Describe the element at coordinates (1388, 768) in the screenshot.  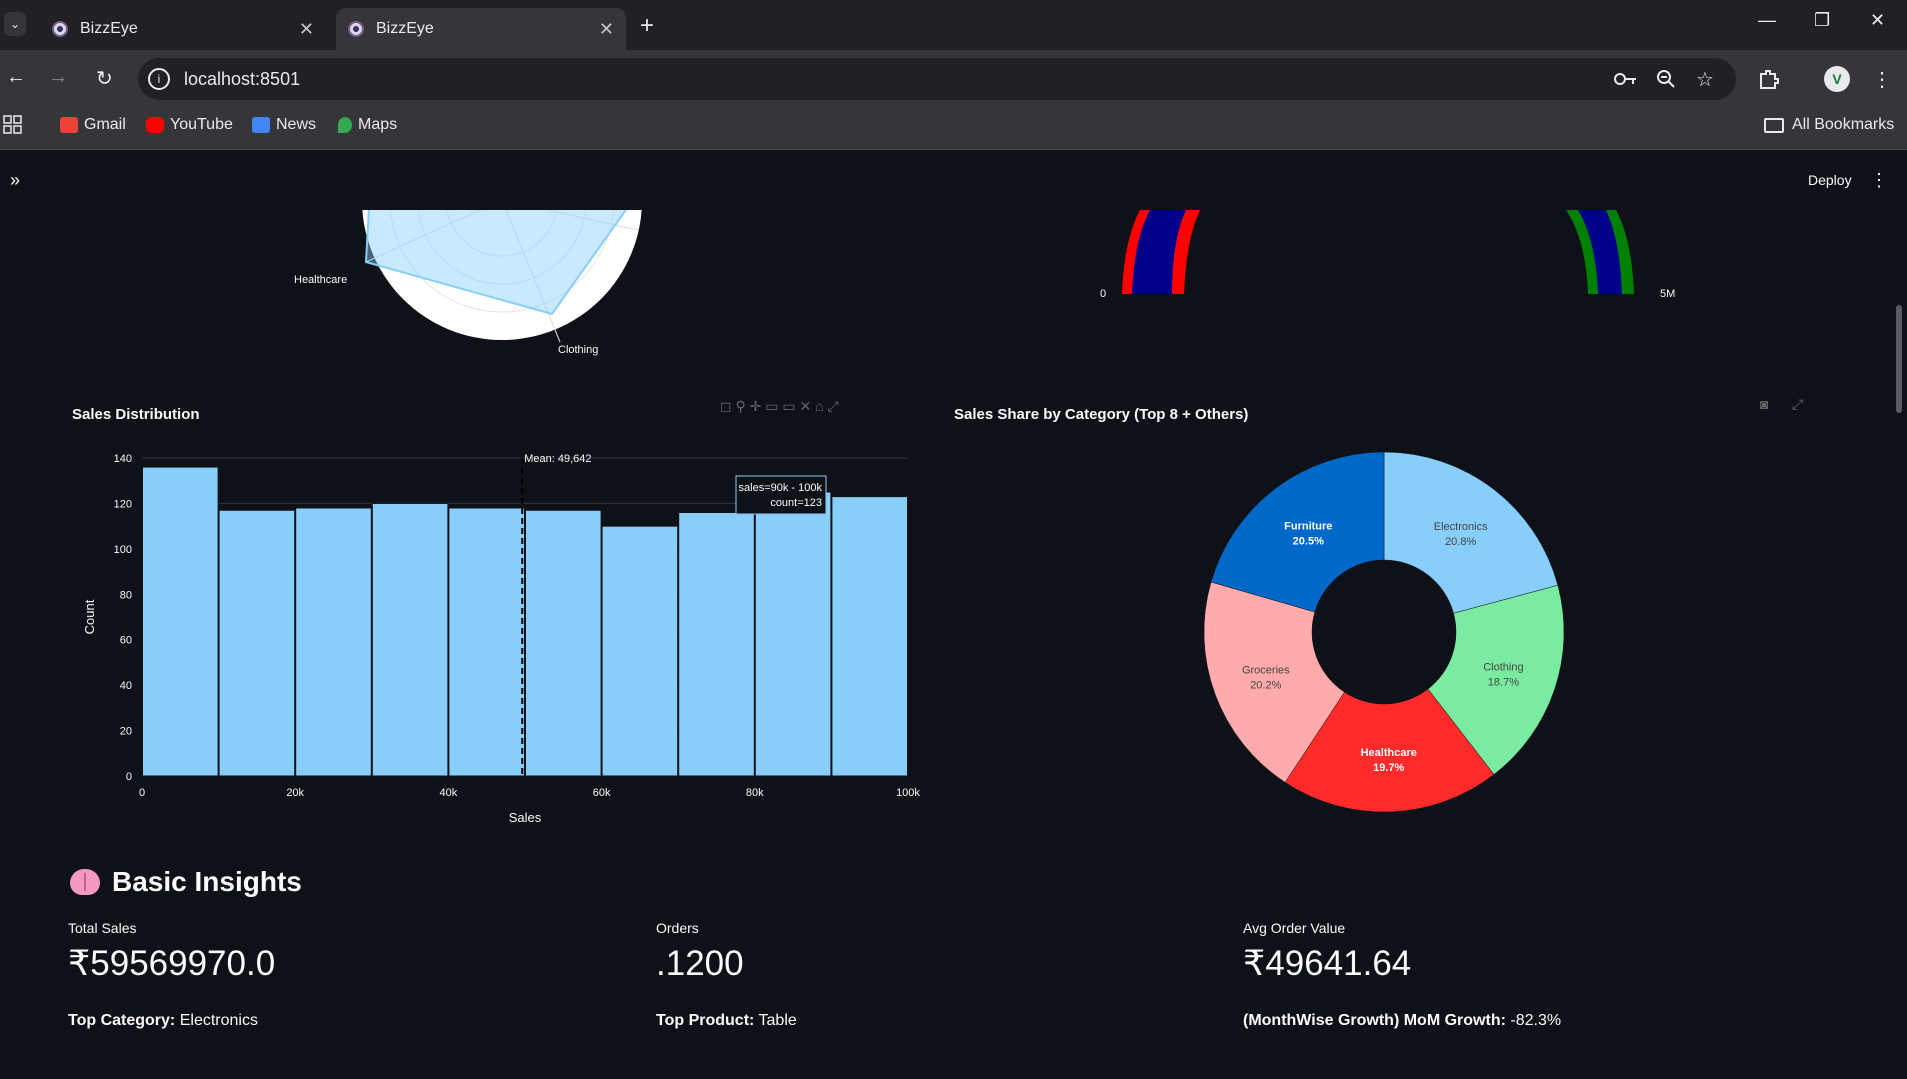
I see `slice-percent: 19.7%` at that location.